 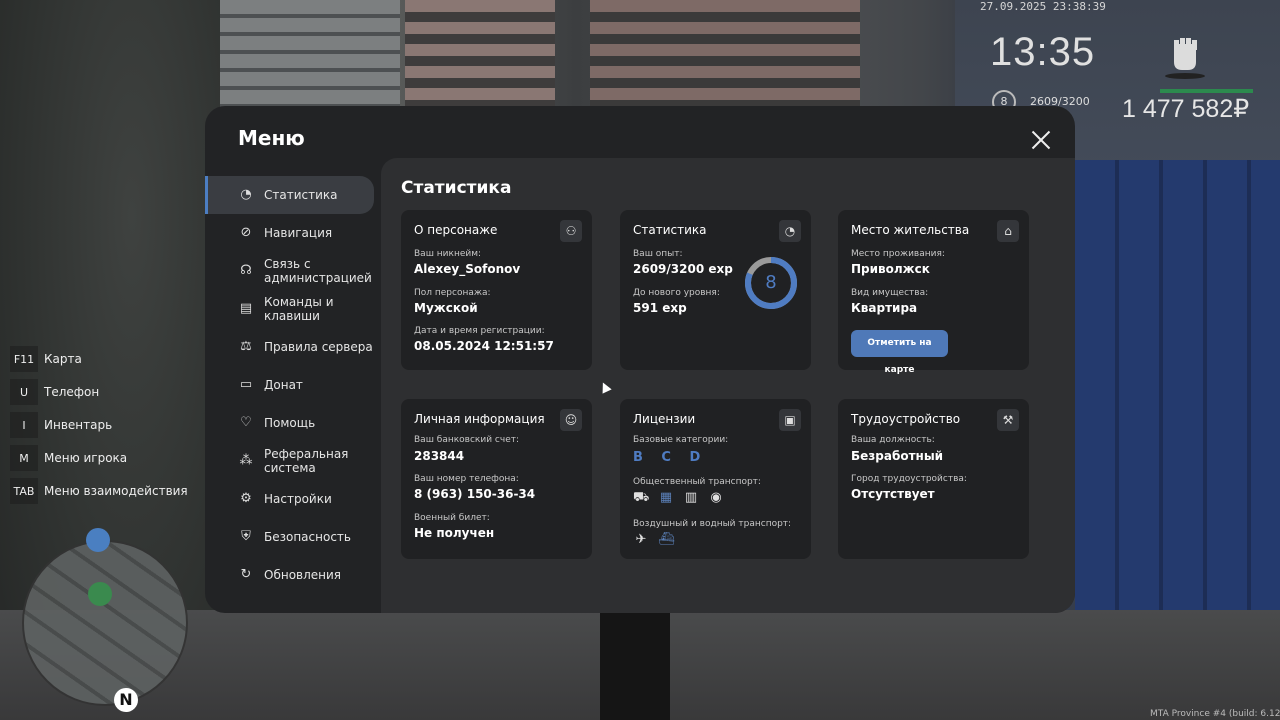 I want to click on mark-on-map-button: Отметить на карте, so click(x=899, y=352).